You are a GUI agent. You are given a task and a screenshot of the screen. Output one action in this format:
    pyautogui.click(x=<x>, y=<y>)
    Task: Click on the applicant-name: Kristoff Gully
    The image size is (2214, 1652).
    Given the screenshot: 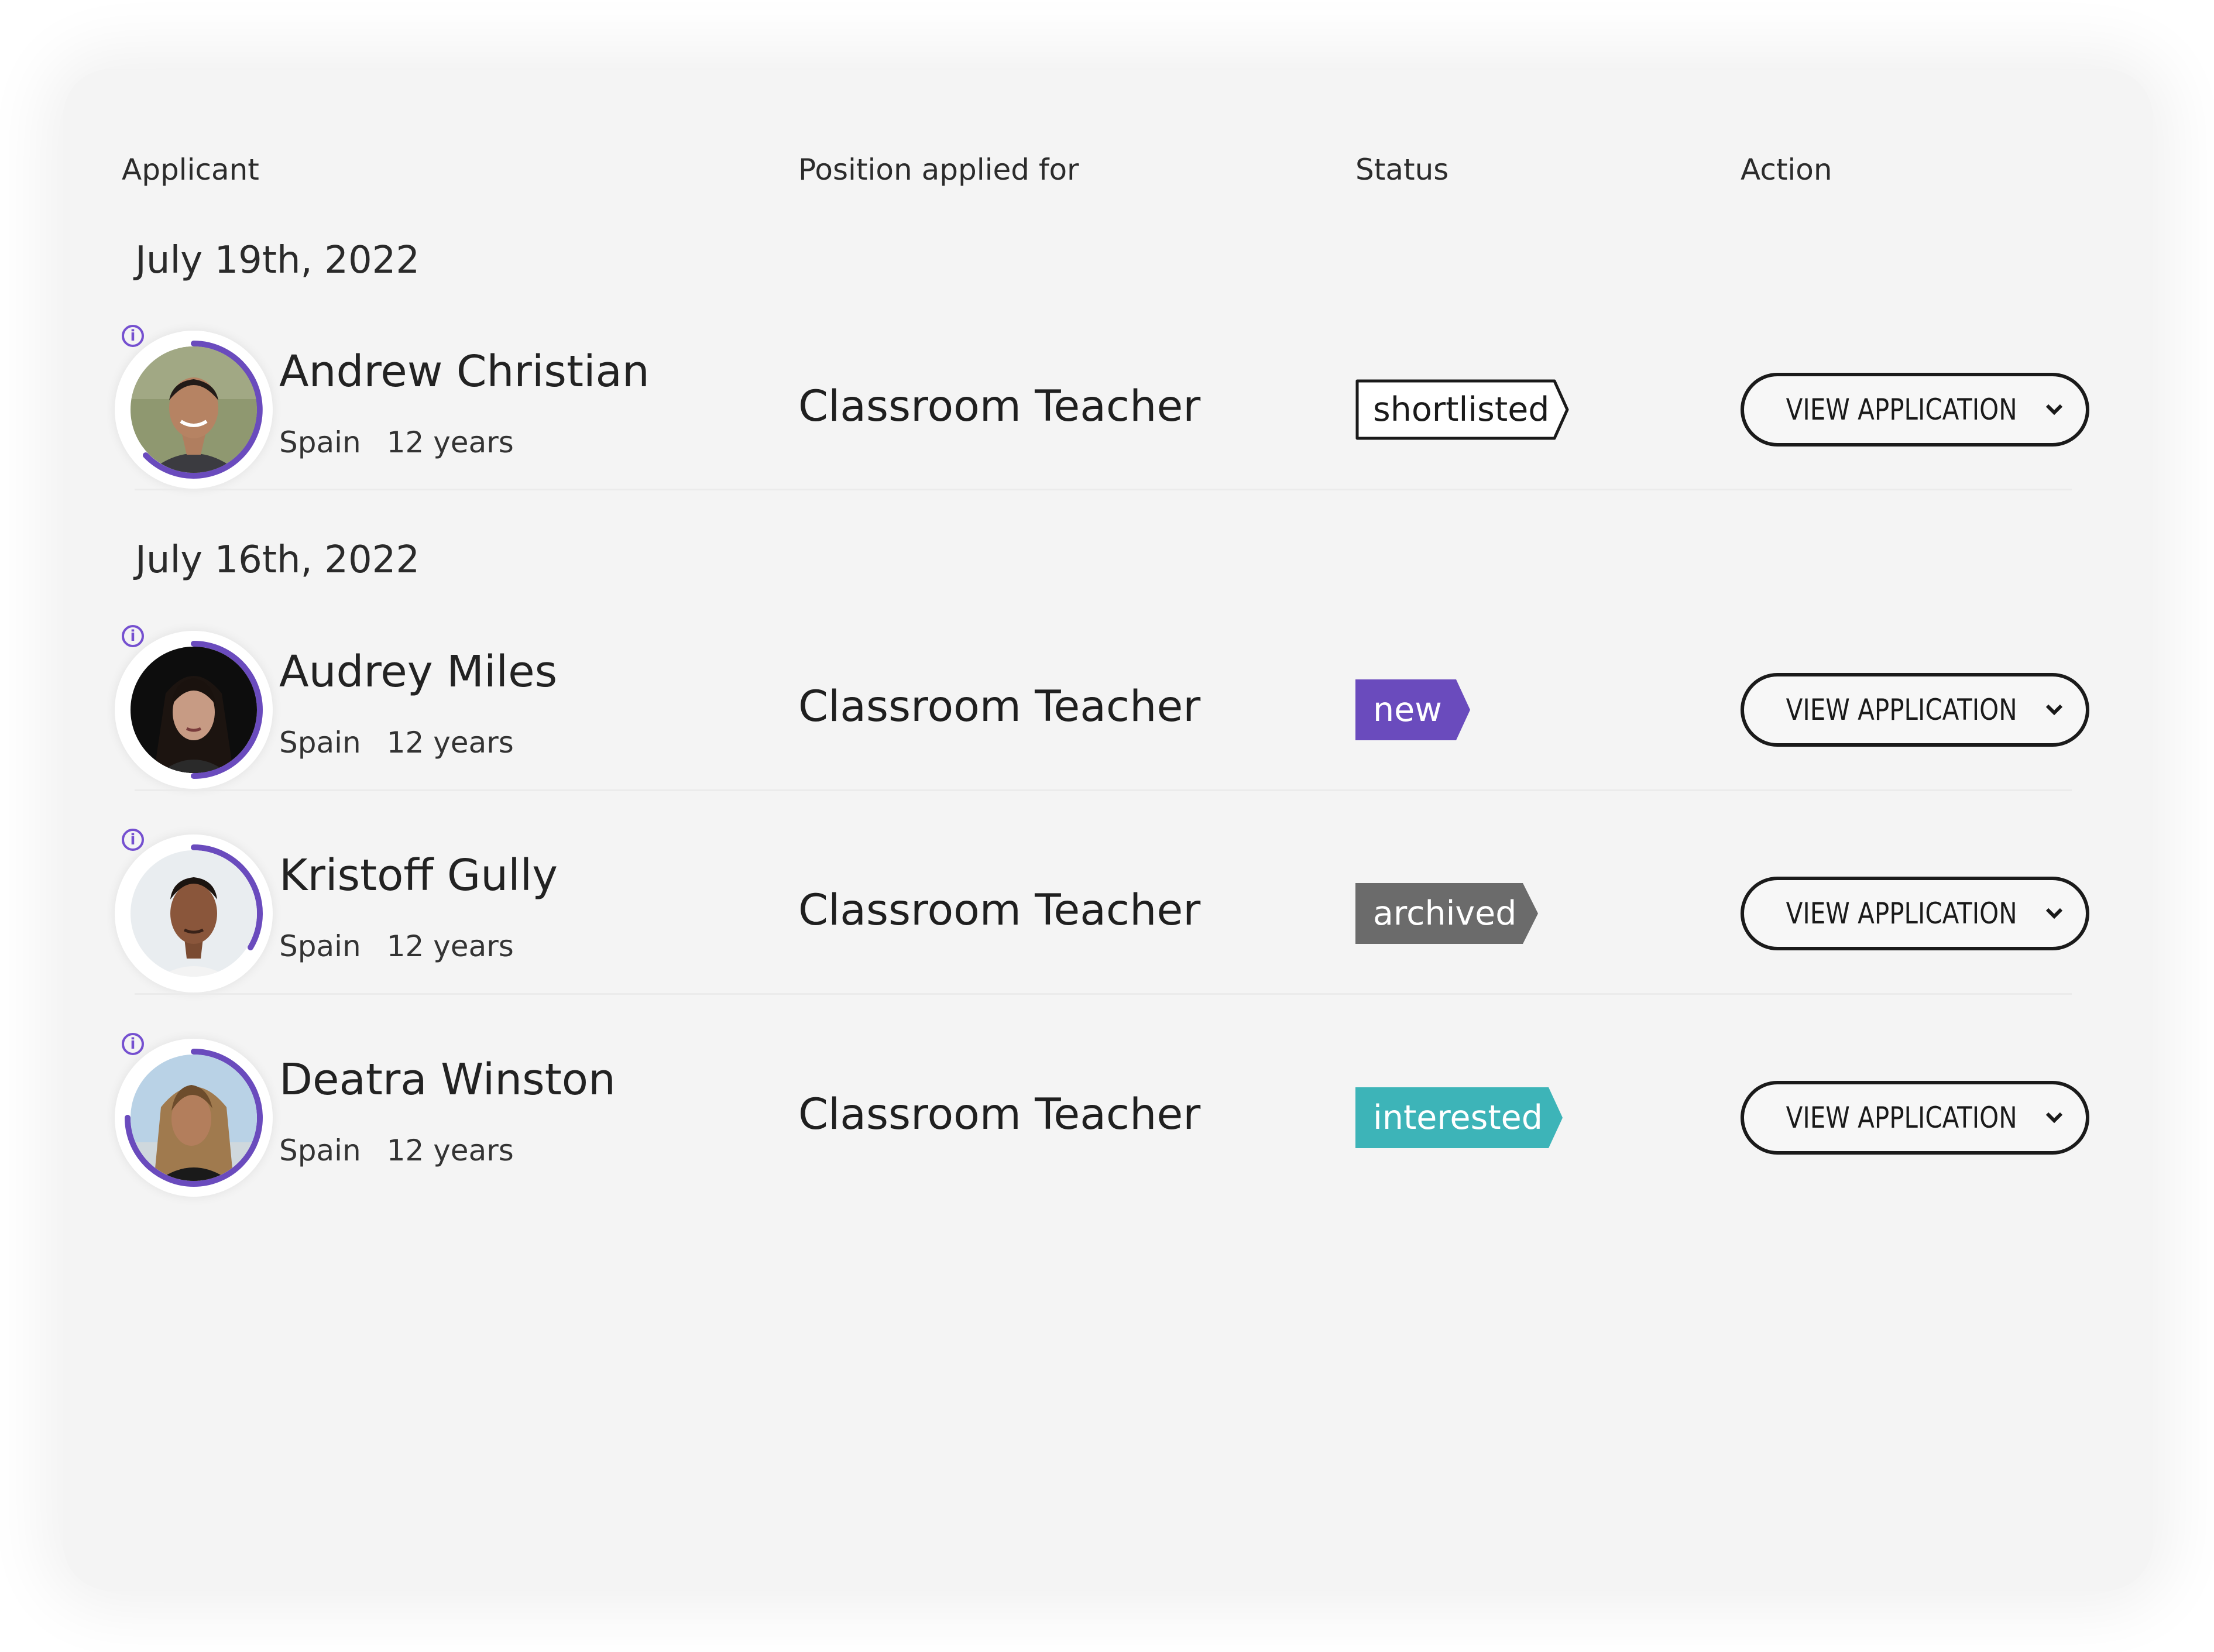 What is the action you would take?
    pyautogui.click(x=418, y=876)
    